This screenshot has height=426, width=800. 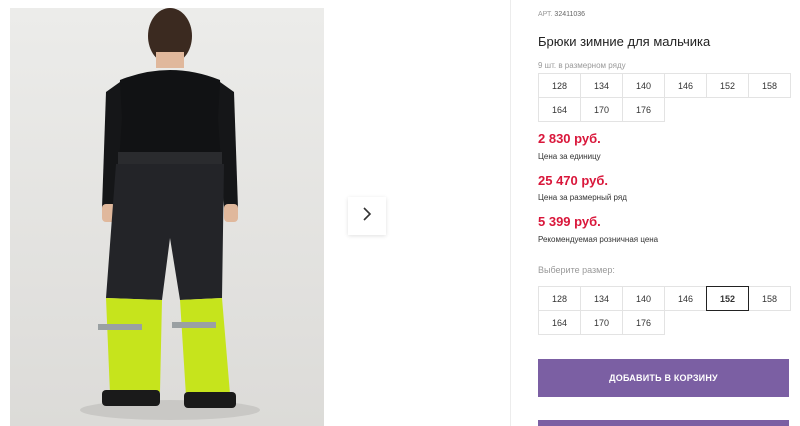 What do you see at coordinates (769, 298) in the screenshot?
I see `size-option: 158` at bounding box center [769, 298].